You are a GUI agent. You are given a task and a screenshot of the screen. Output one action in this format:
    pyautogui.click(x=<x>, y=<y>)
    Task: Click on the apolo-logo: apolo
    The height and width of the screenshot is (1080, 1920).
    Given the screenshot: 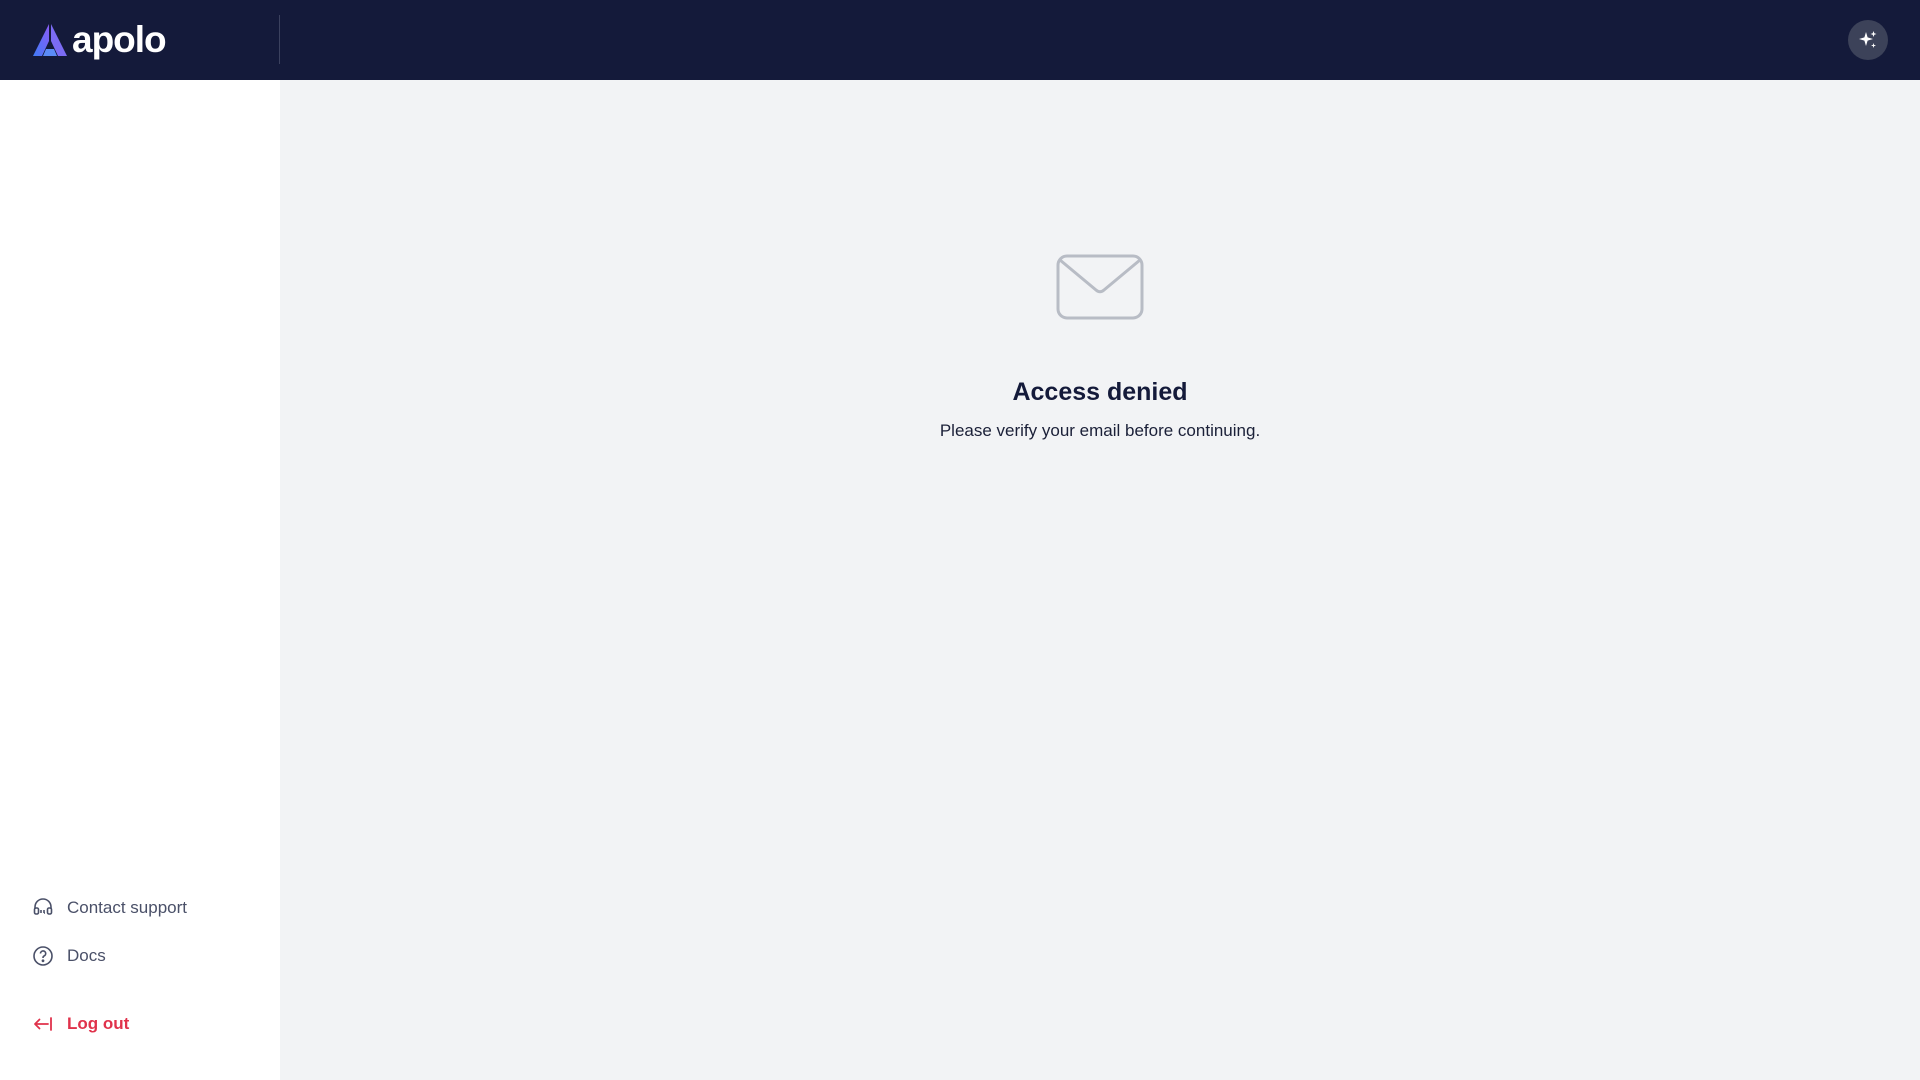 What is the action you would take?
    pyautogui.click(x=99, y=40)
    